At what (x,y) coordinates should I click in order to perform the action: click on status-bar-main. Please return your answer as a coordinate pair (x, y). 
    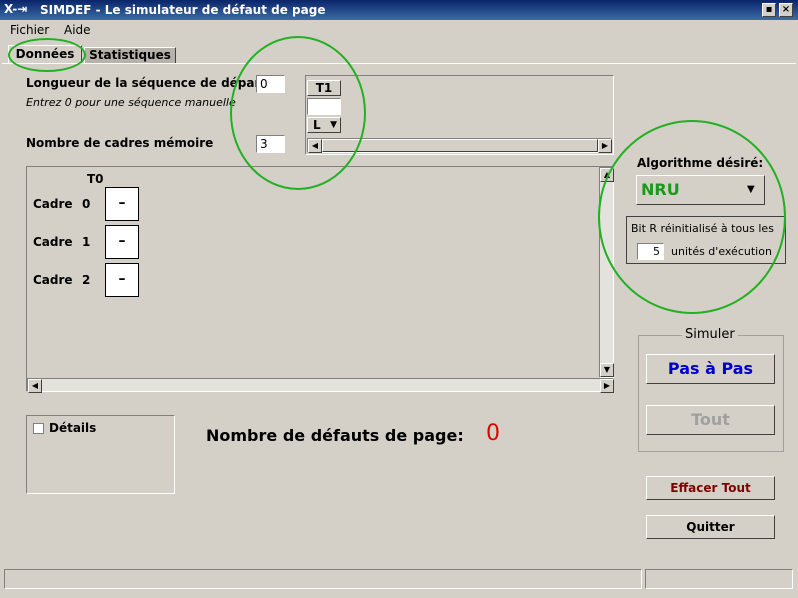
    Looking at the image, I should click on (323, 579).